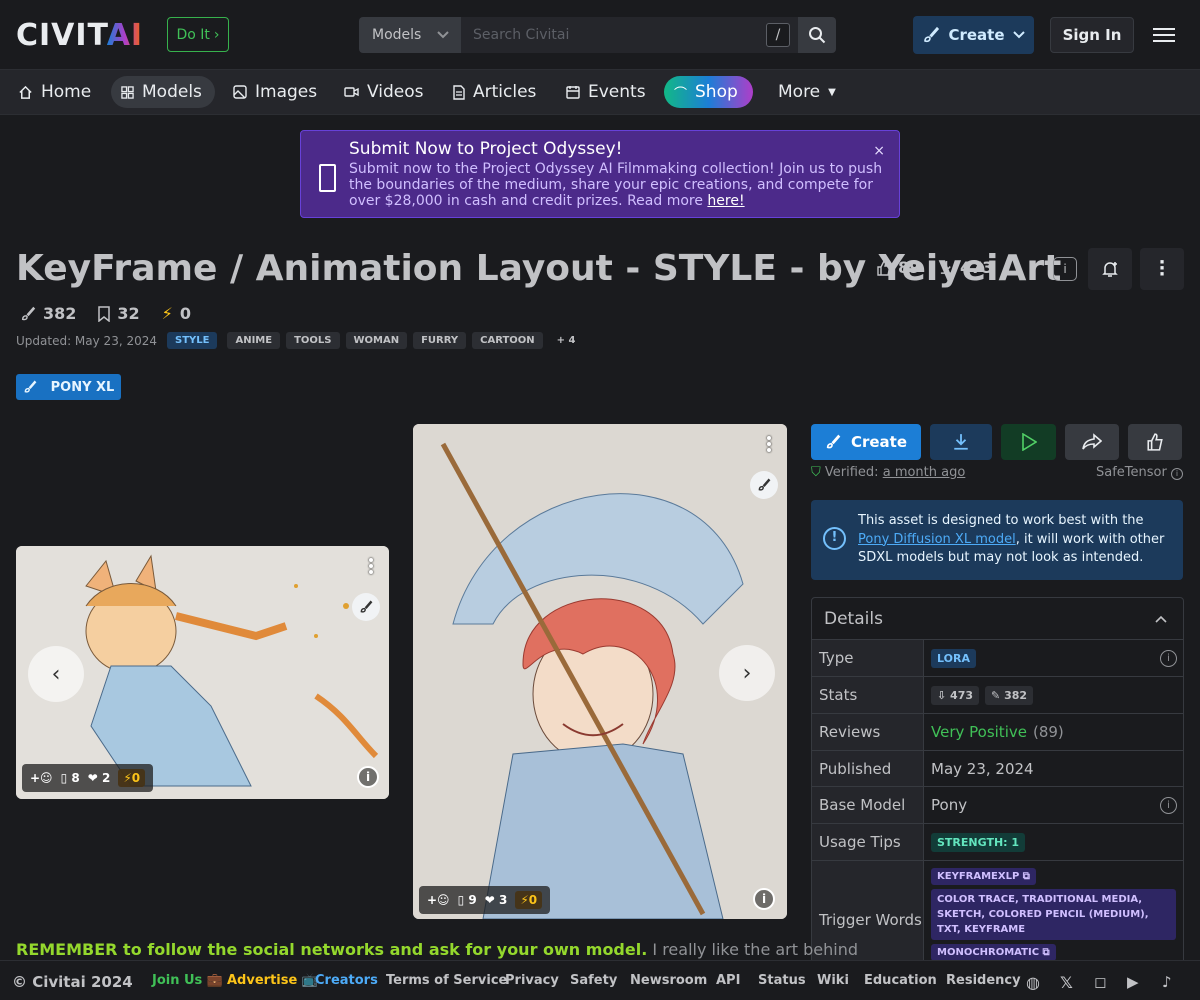  I want to click on tag-tools: TOOLS, so click(313, 340).